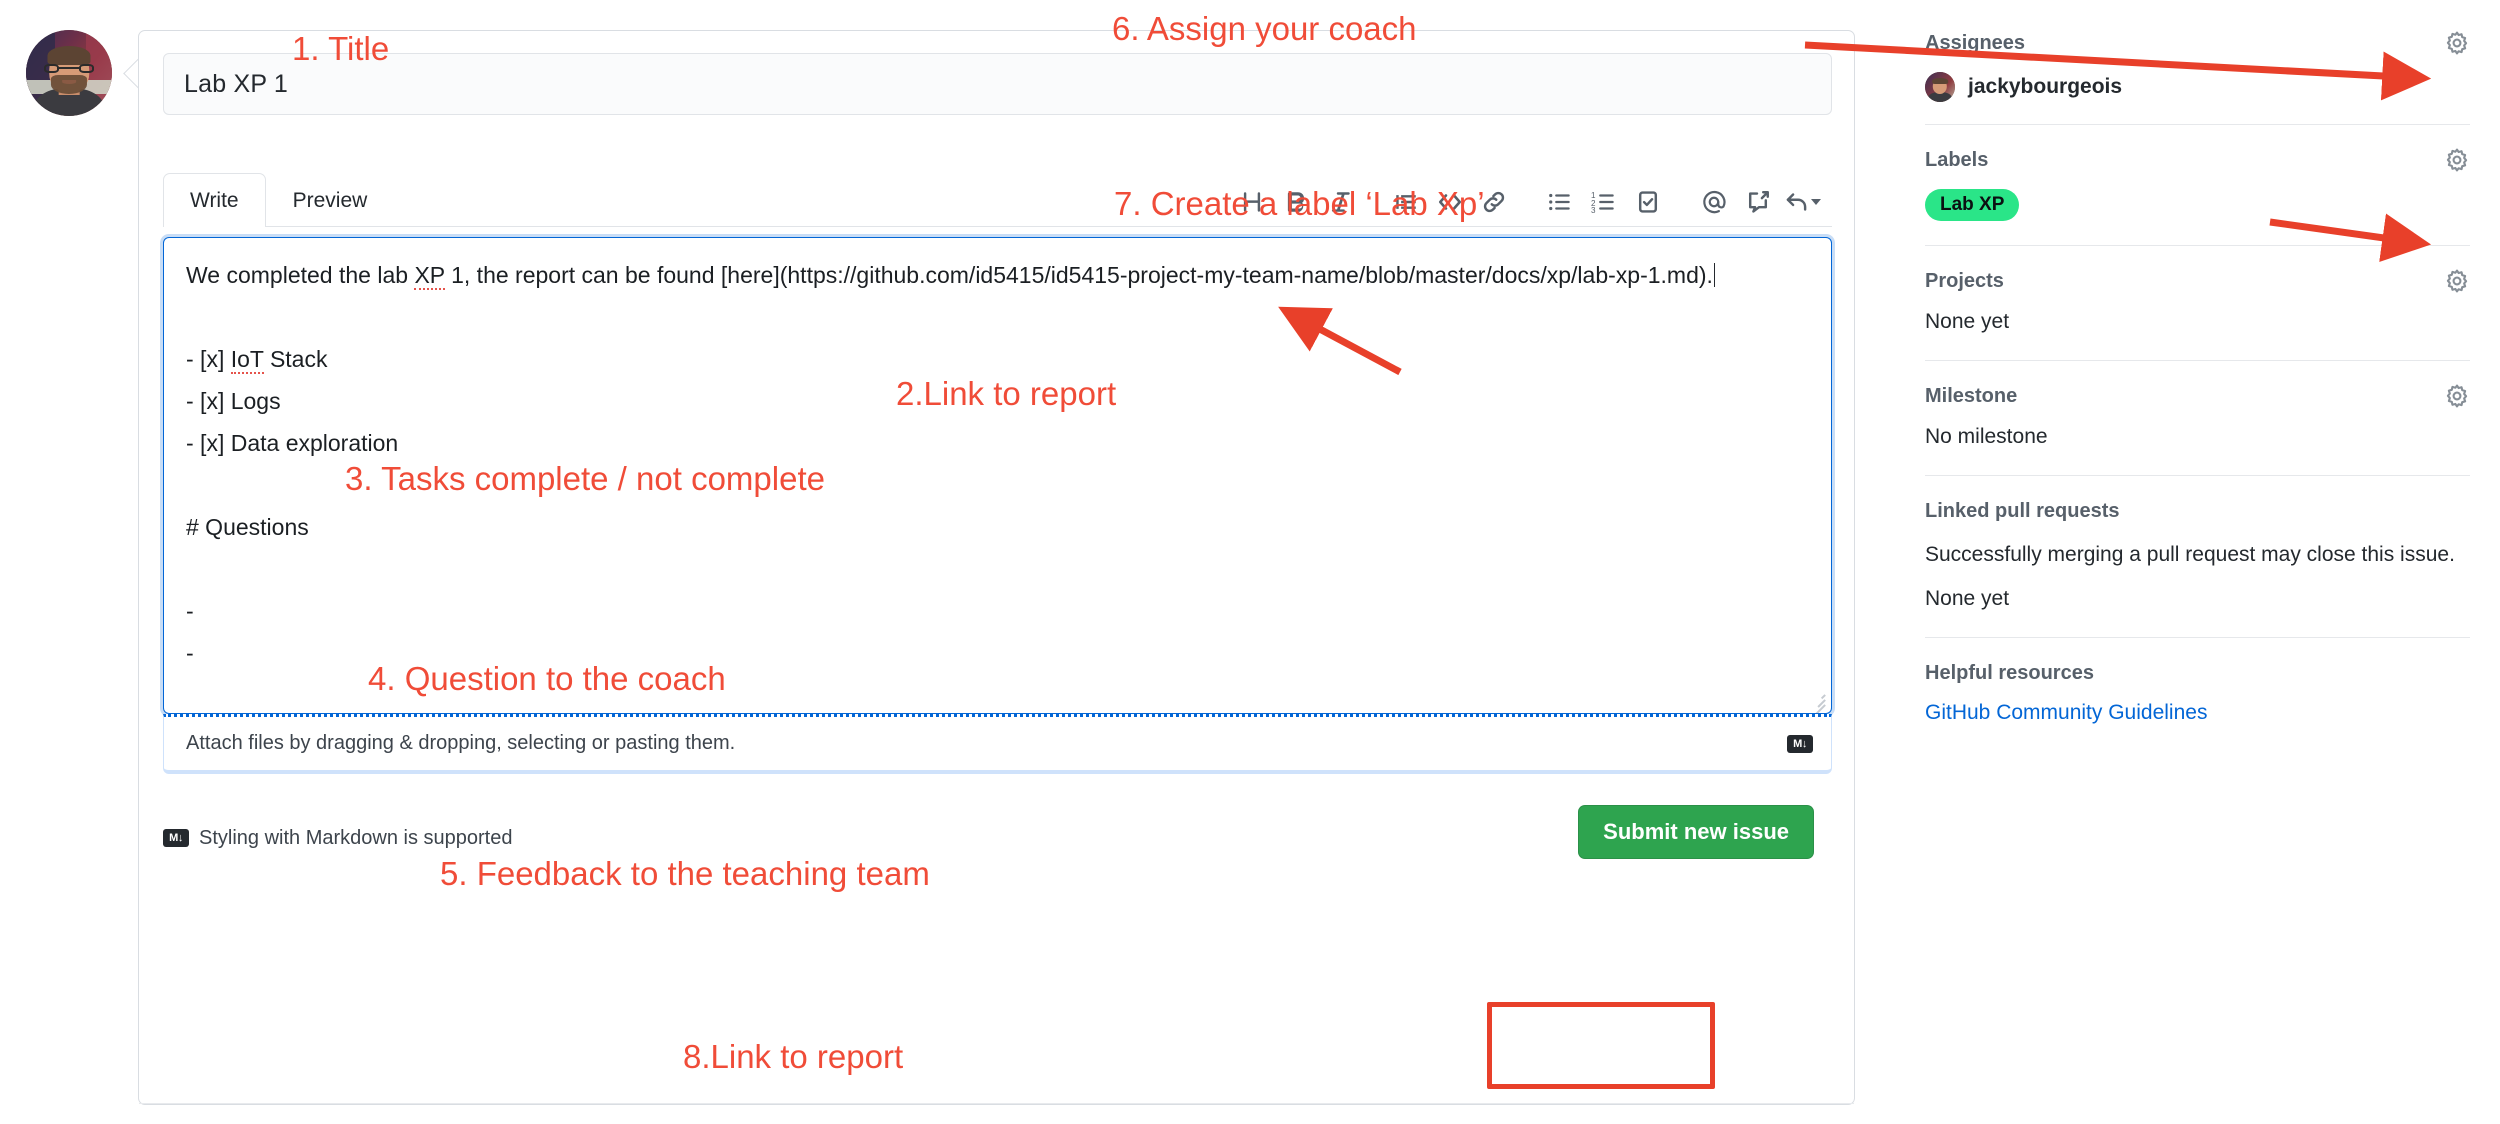 This screenshot has height=1124, width=2500. I want to click on submit-new-issue-label: Submit new issue, so click(1696, 831).